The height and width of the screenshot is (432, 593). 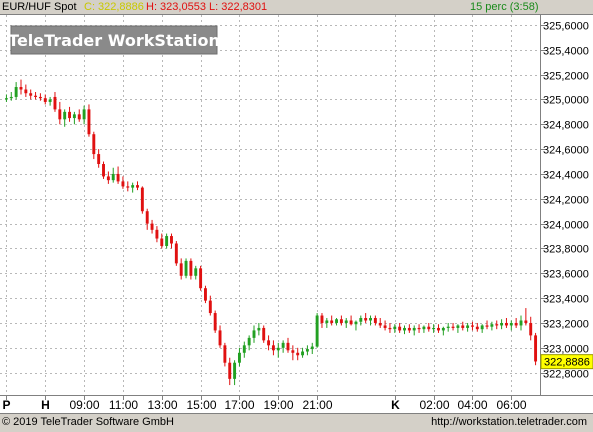 What do you see at coordinates (566, 151) in the screenshot?
I see `y-tick-label: 324,6000` at bounding box center [566, 151].